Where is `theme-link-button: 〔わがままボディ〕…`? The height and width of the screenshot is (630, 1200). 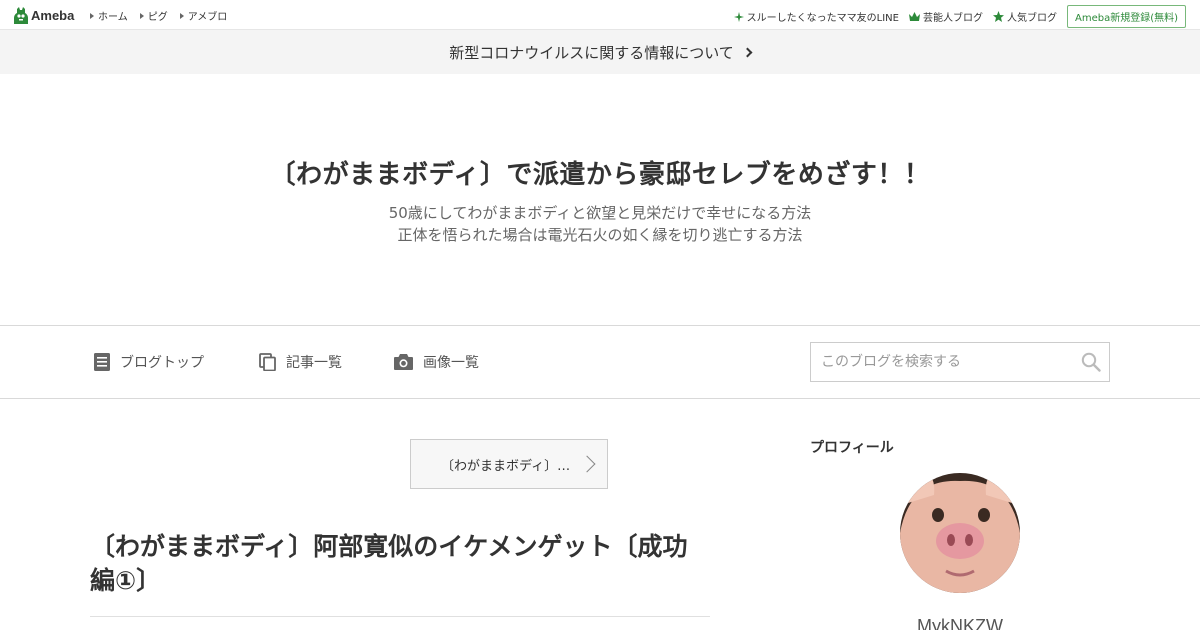 theme-link-button: 〔わがままボディ〕… is located at coordinates (509, 464).